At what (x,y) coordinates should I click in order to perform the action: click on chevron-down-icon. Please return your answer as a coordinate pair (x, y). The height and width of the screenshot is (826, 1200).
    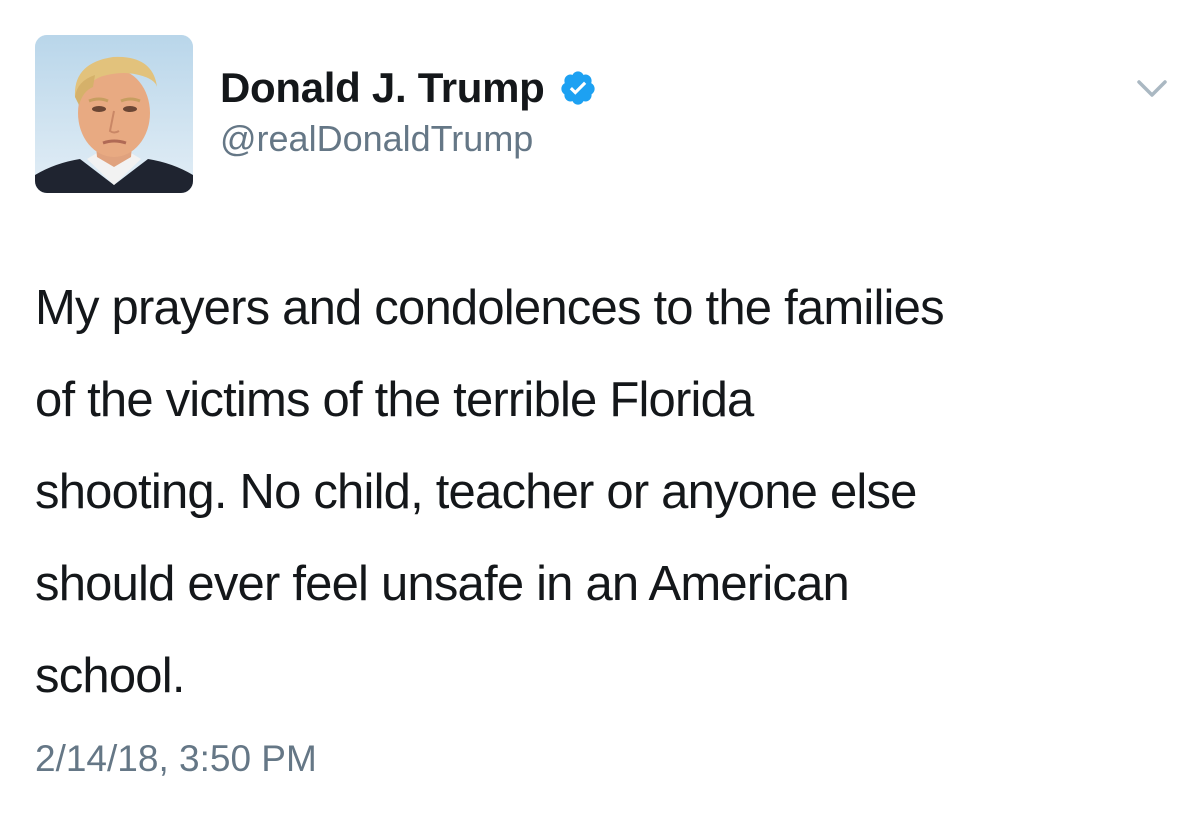
    Looking at the image, I should click on (1152, 89).